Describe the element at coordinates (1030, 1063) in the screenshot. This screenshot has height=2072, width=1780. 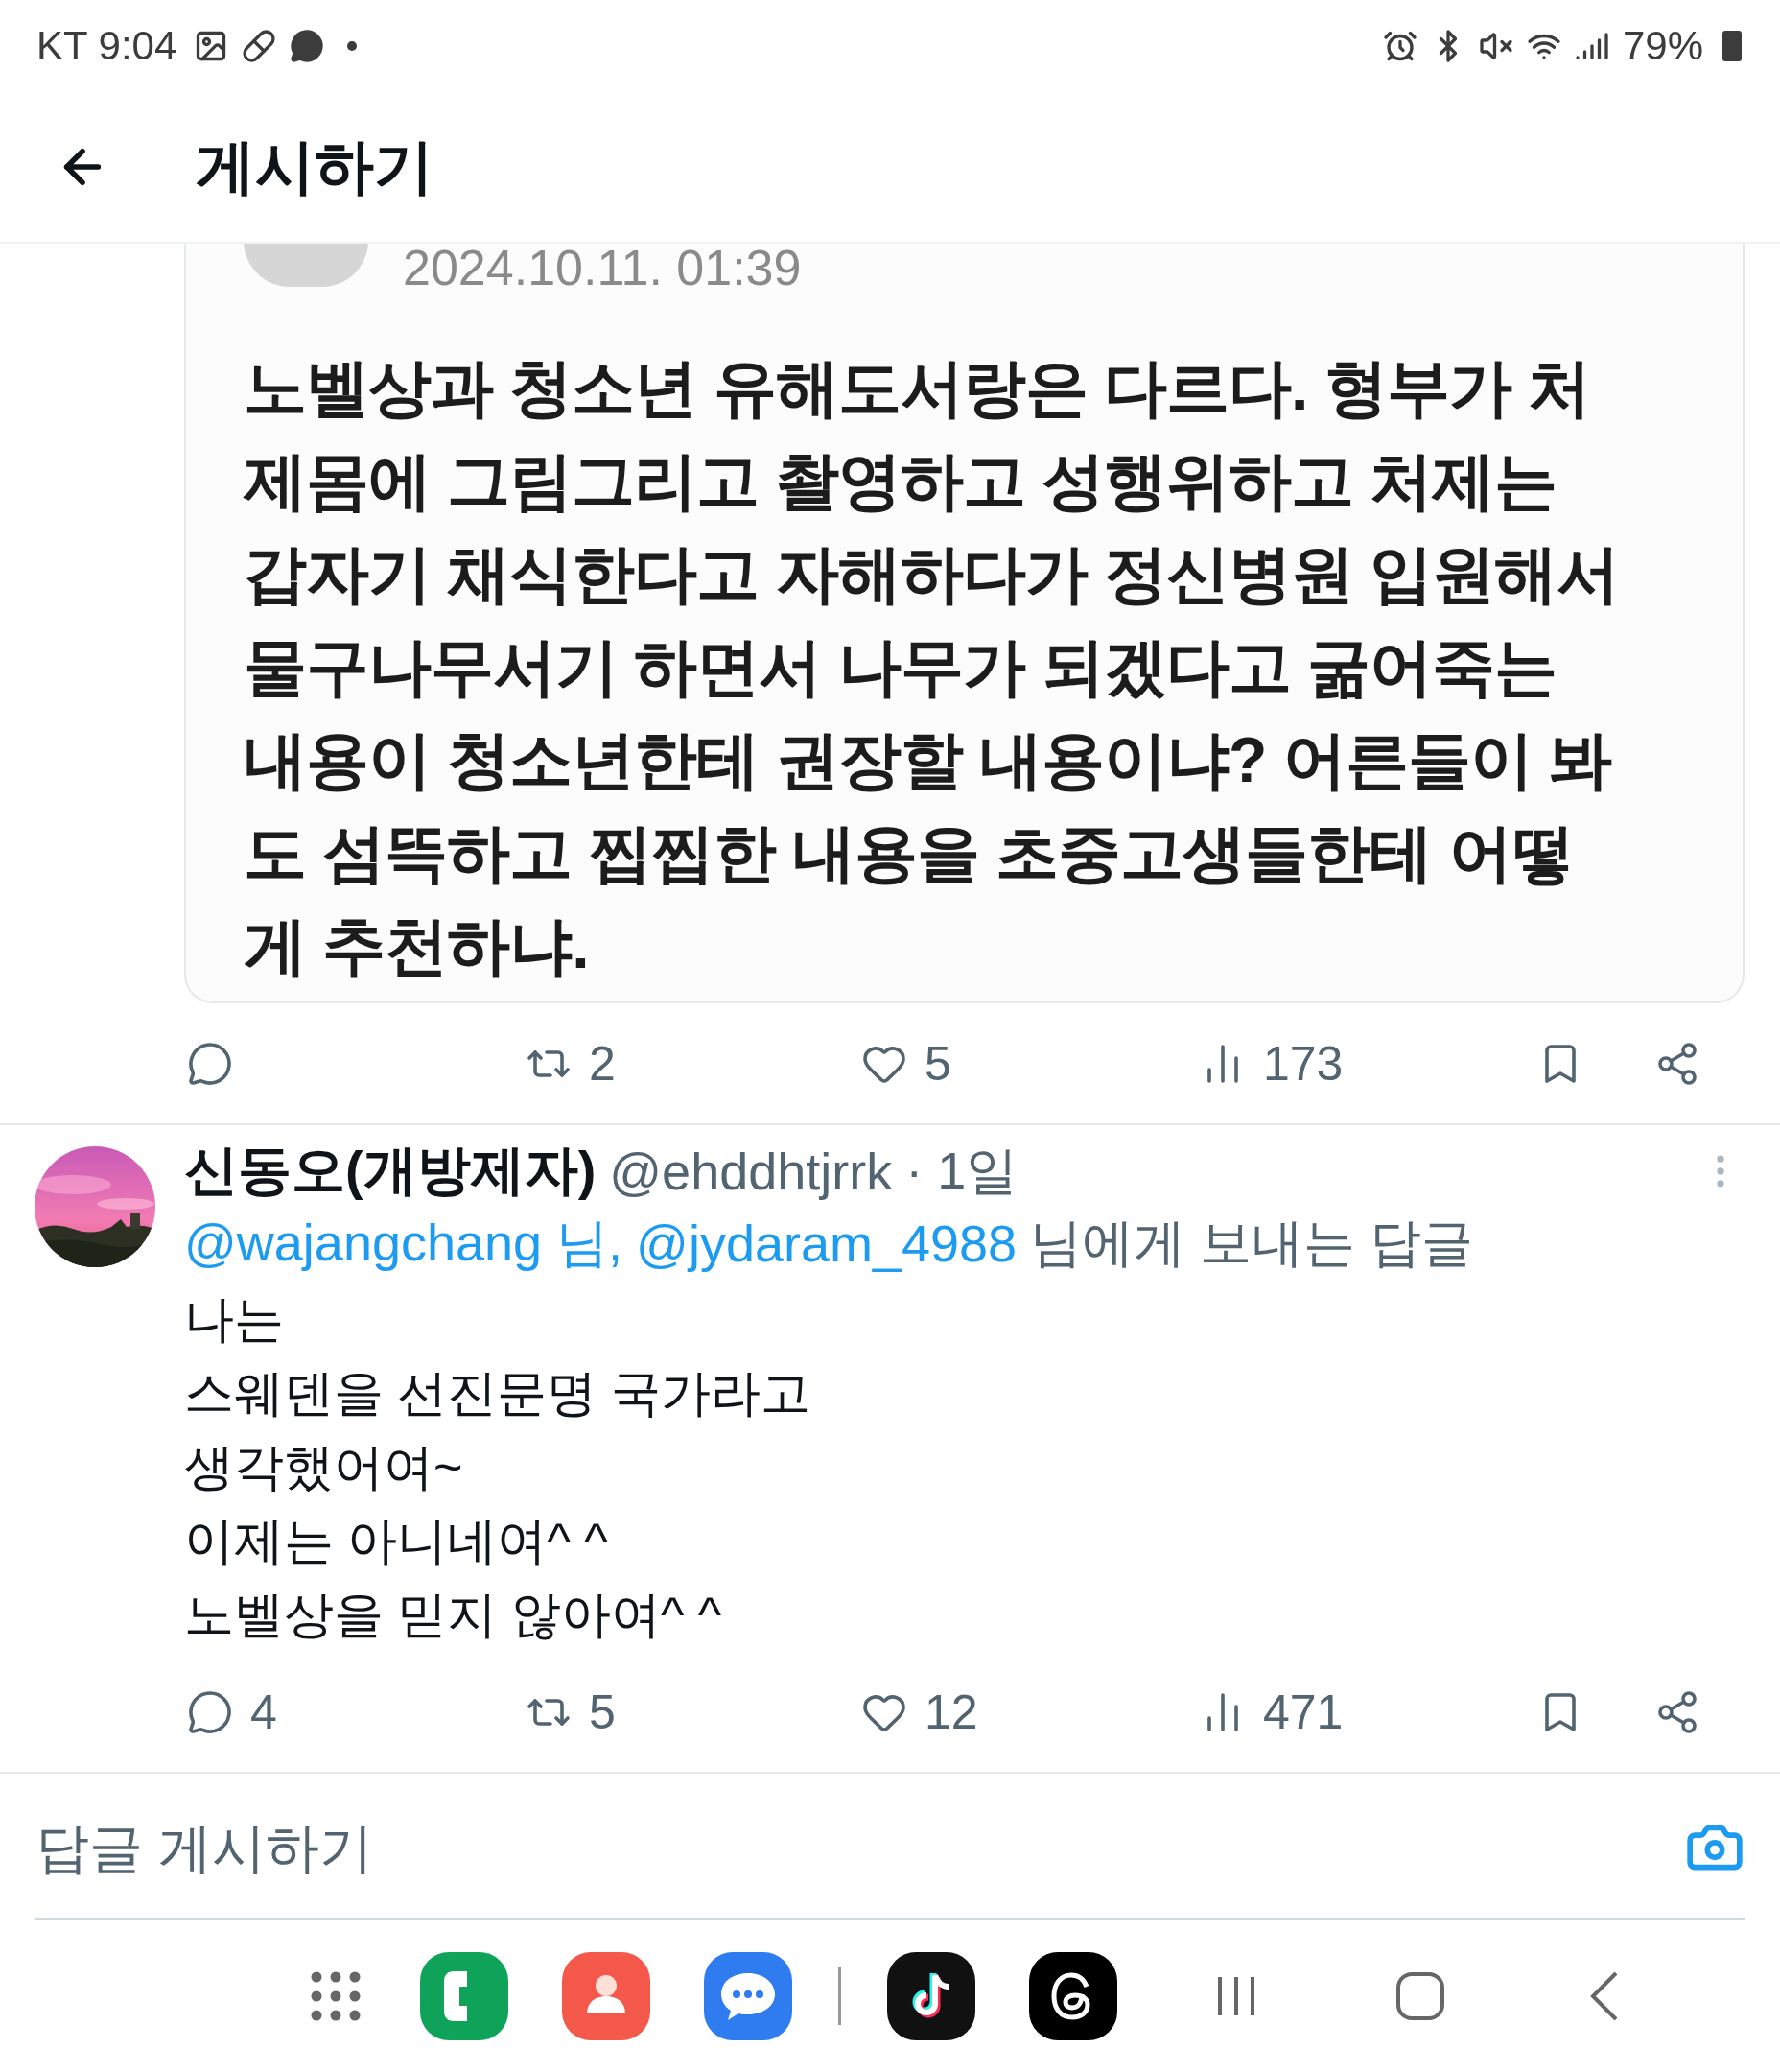
I see `like-button: 5` at that location.